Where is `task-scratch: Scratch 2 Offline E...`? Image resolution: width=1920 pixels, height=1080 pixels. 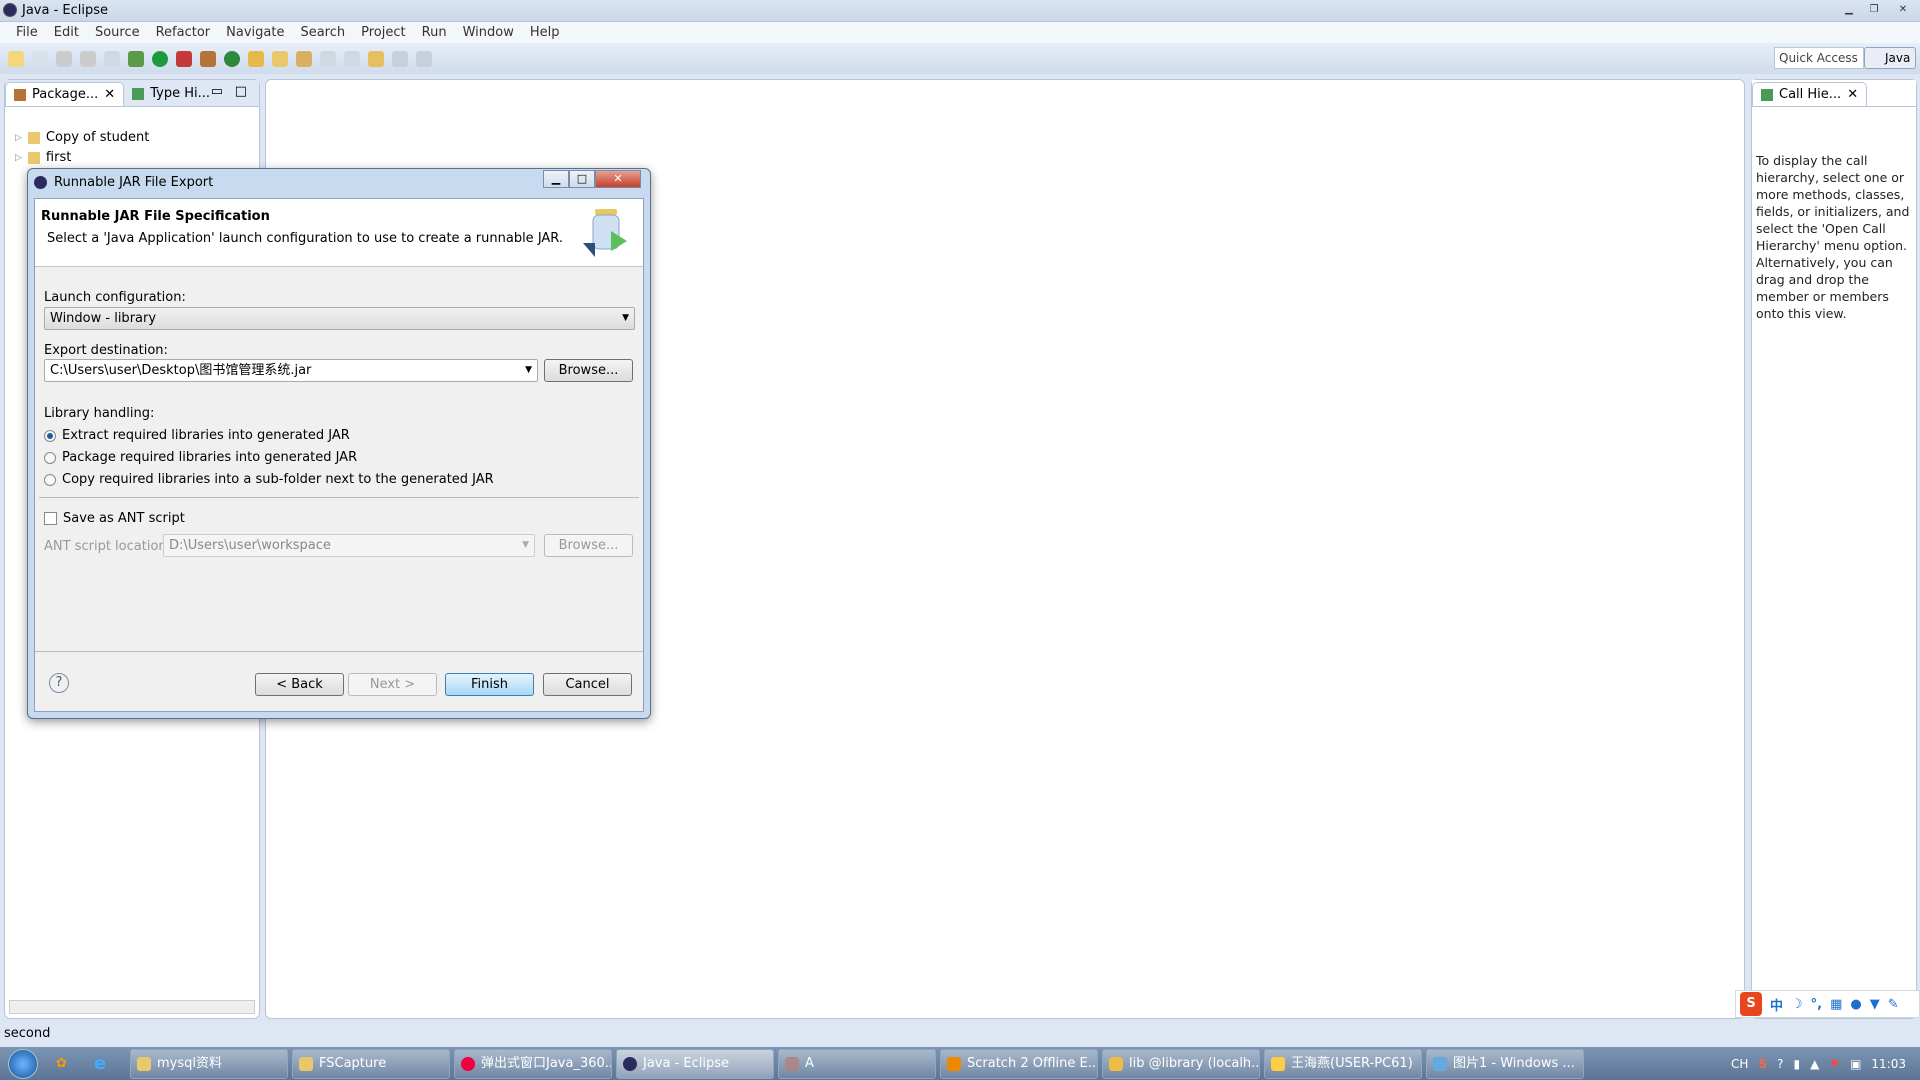
task-scratch: Scratch 2 Offline E... is located at coordinates (1019, 1063).